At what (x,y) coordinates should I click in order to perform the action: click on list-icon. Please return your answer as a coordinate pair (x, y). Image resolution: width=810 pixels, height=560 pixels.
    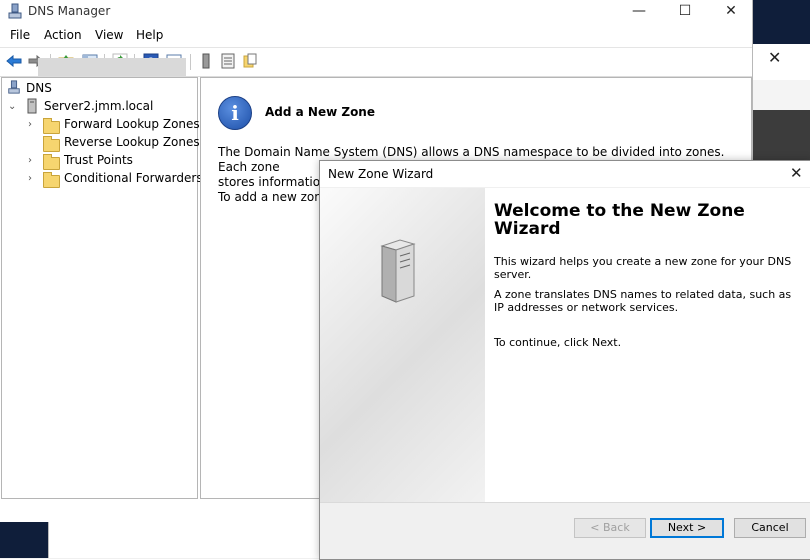
    Looking at the image, I should click on (228, 61).